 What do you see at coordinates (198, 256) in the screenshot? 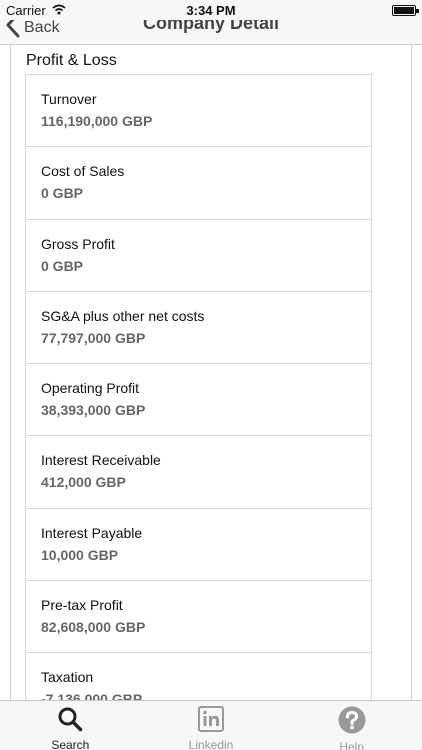
I see `list-item: Gross Profit 0 GBP` at bounding box center [198, 256].